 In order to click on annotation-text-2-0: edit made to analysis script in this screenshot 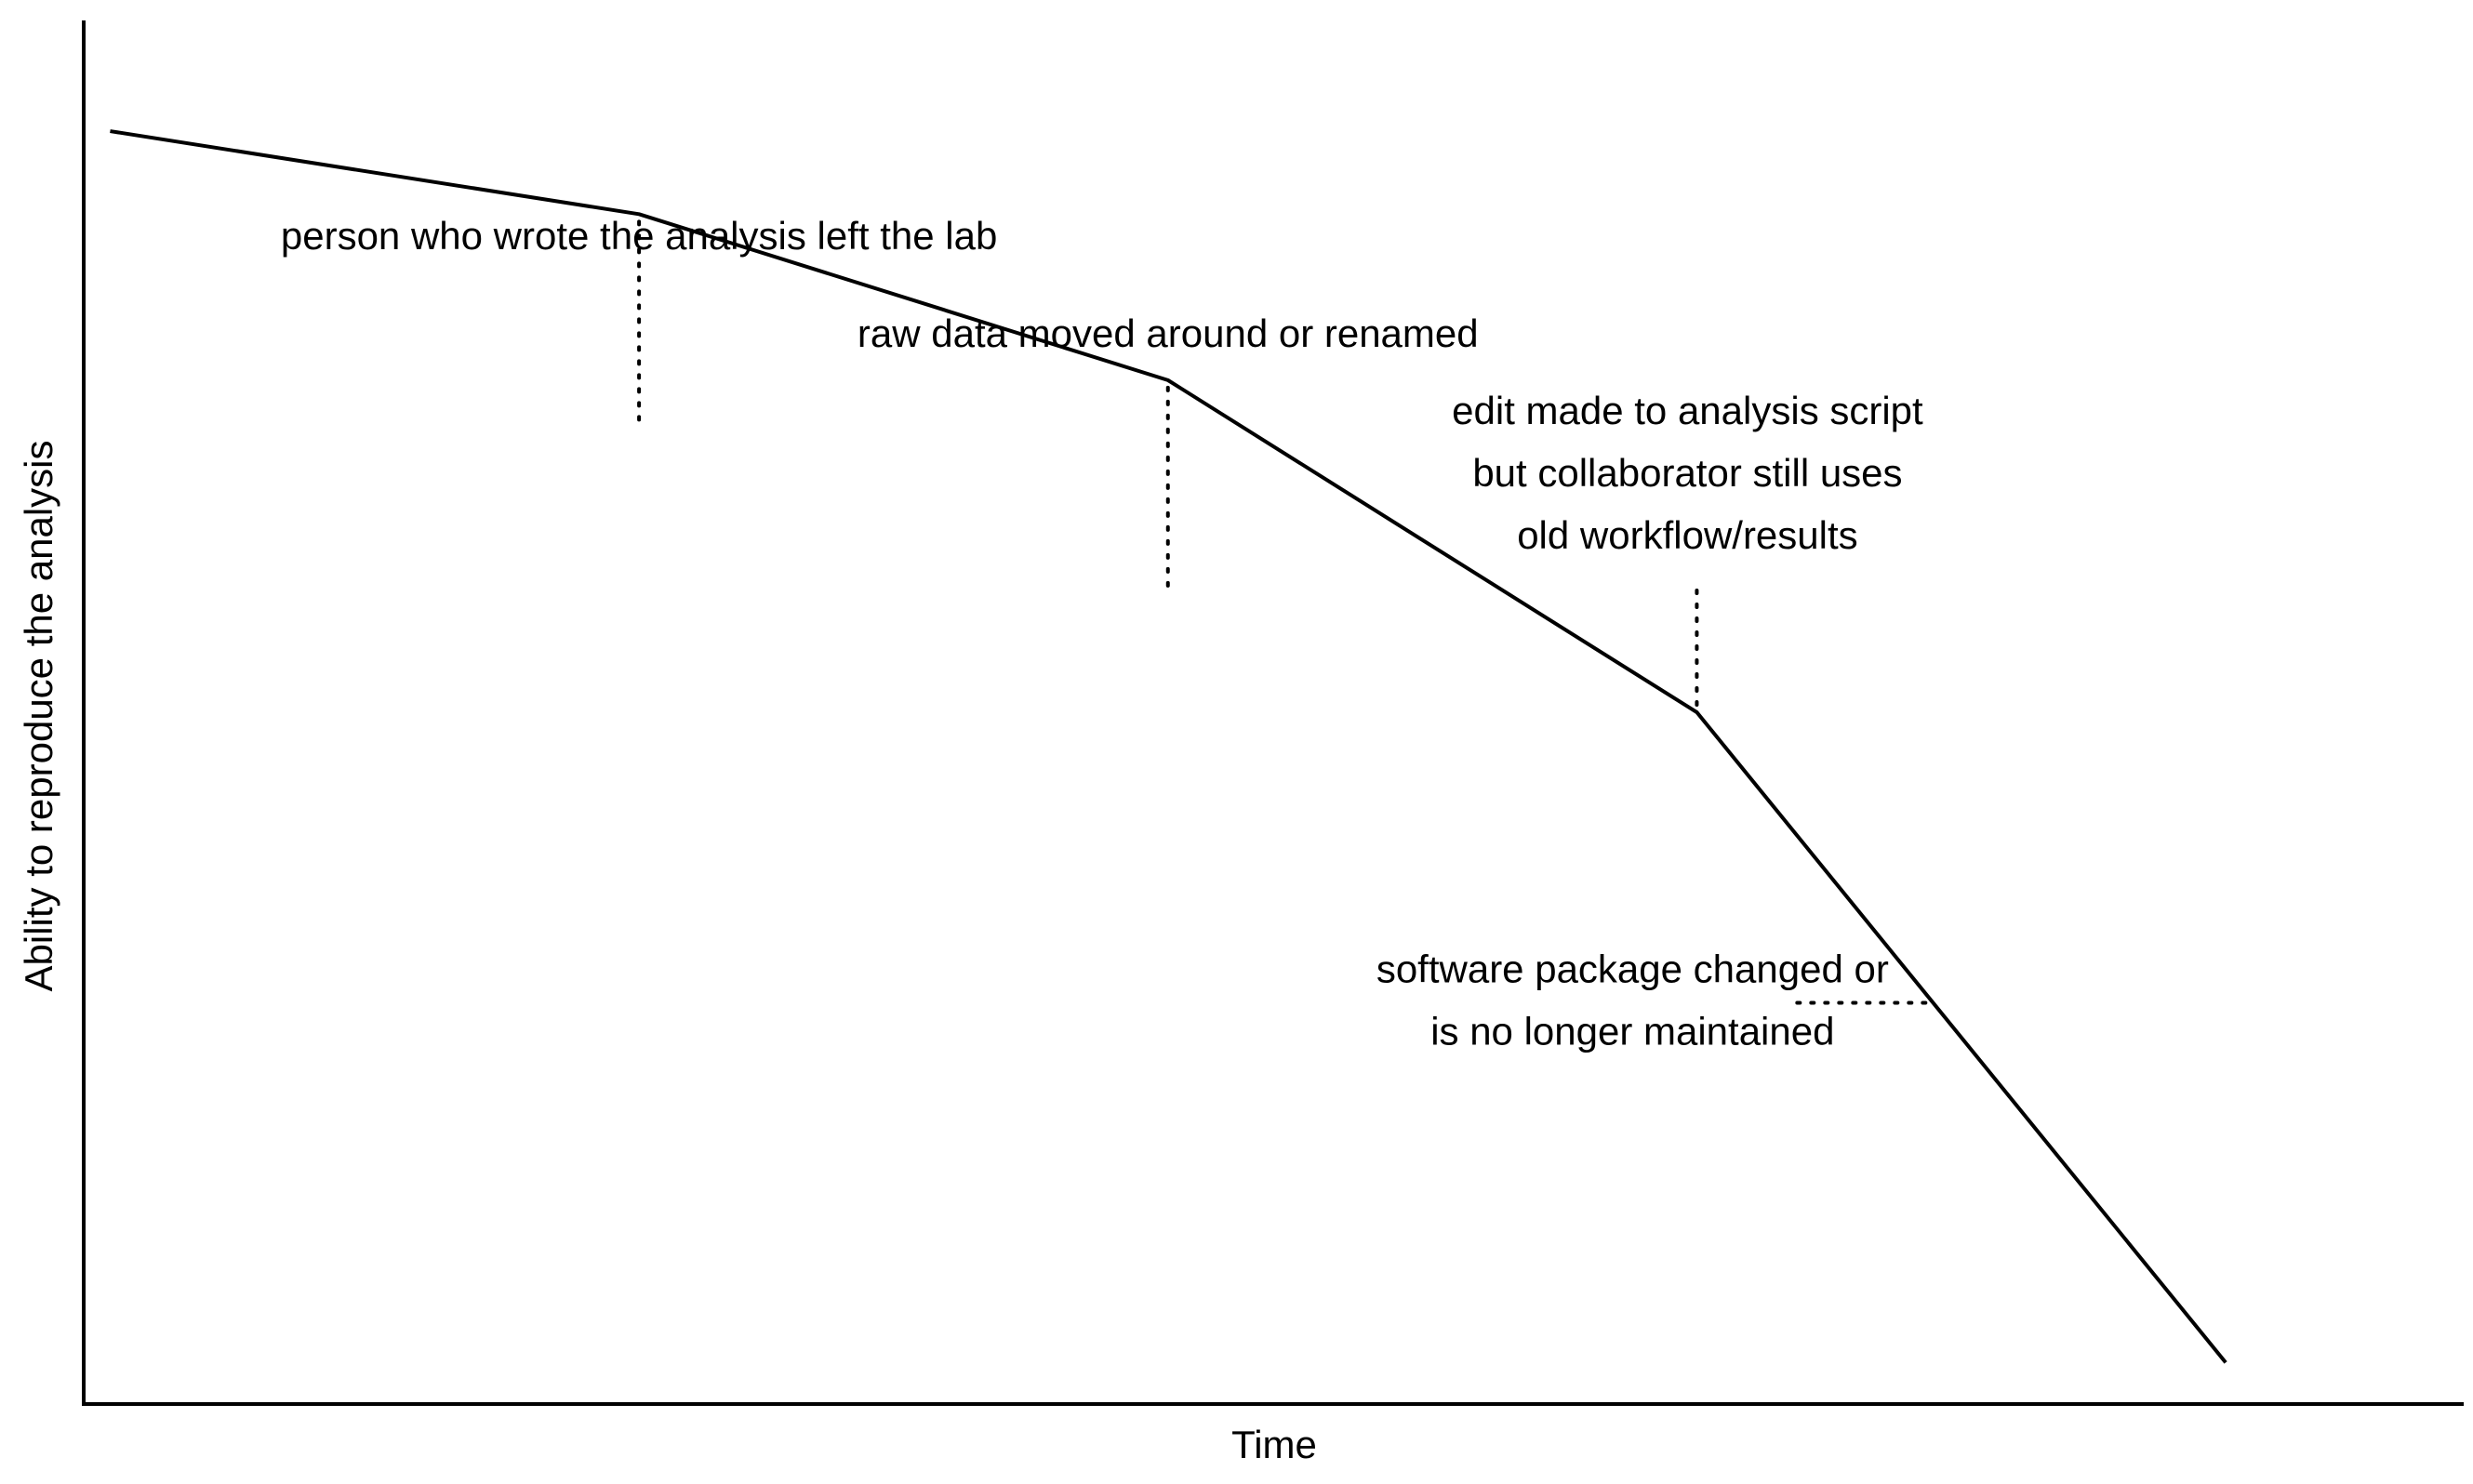, I will do `click(1687, 410)`.